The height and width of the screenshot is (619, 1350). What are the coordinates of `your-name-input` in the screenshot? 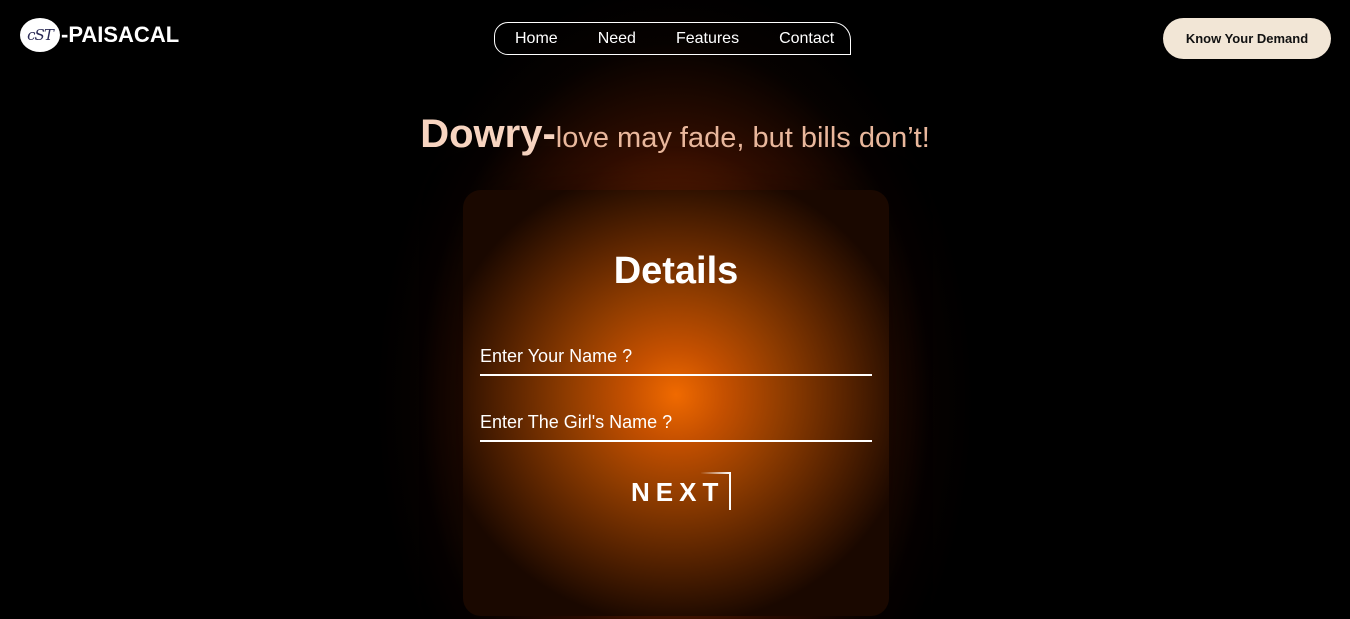 It's located at (676, 356).